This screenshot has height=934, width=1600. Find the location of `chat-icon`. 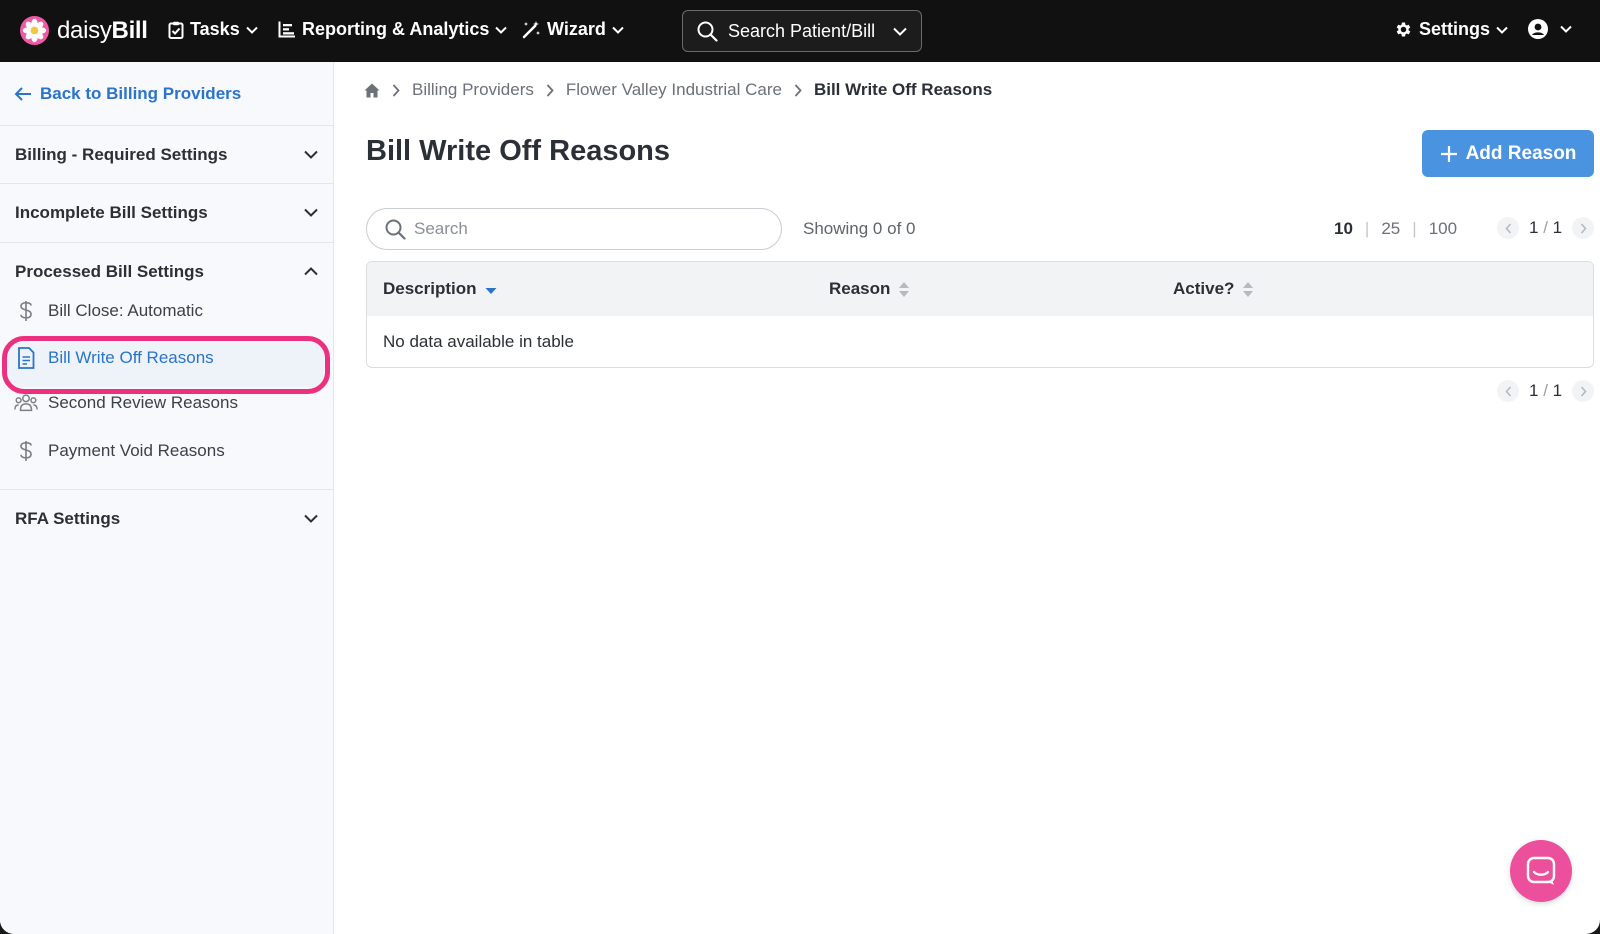

chat-icon is located at coordinates (1541, 870).